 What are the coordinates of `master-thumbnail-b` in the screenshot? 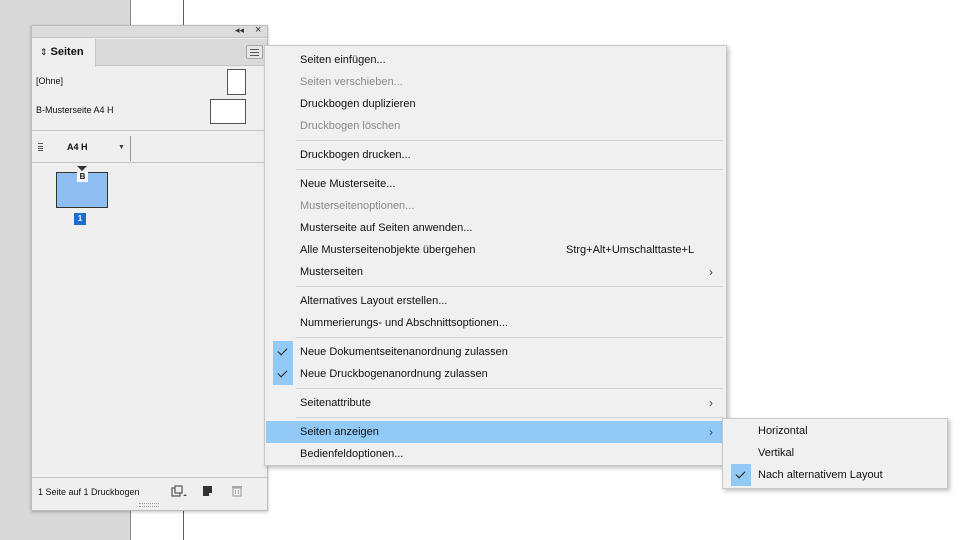 It's located at (228, 111).